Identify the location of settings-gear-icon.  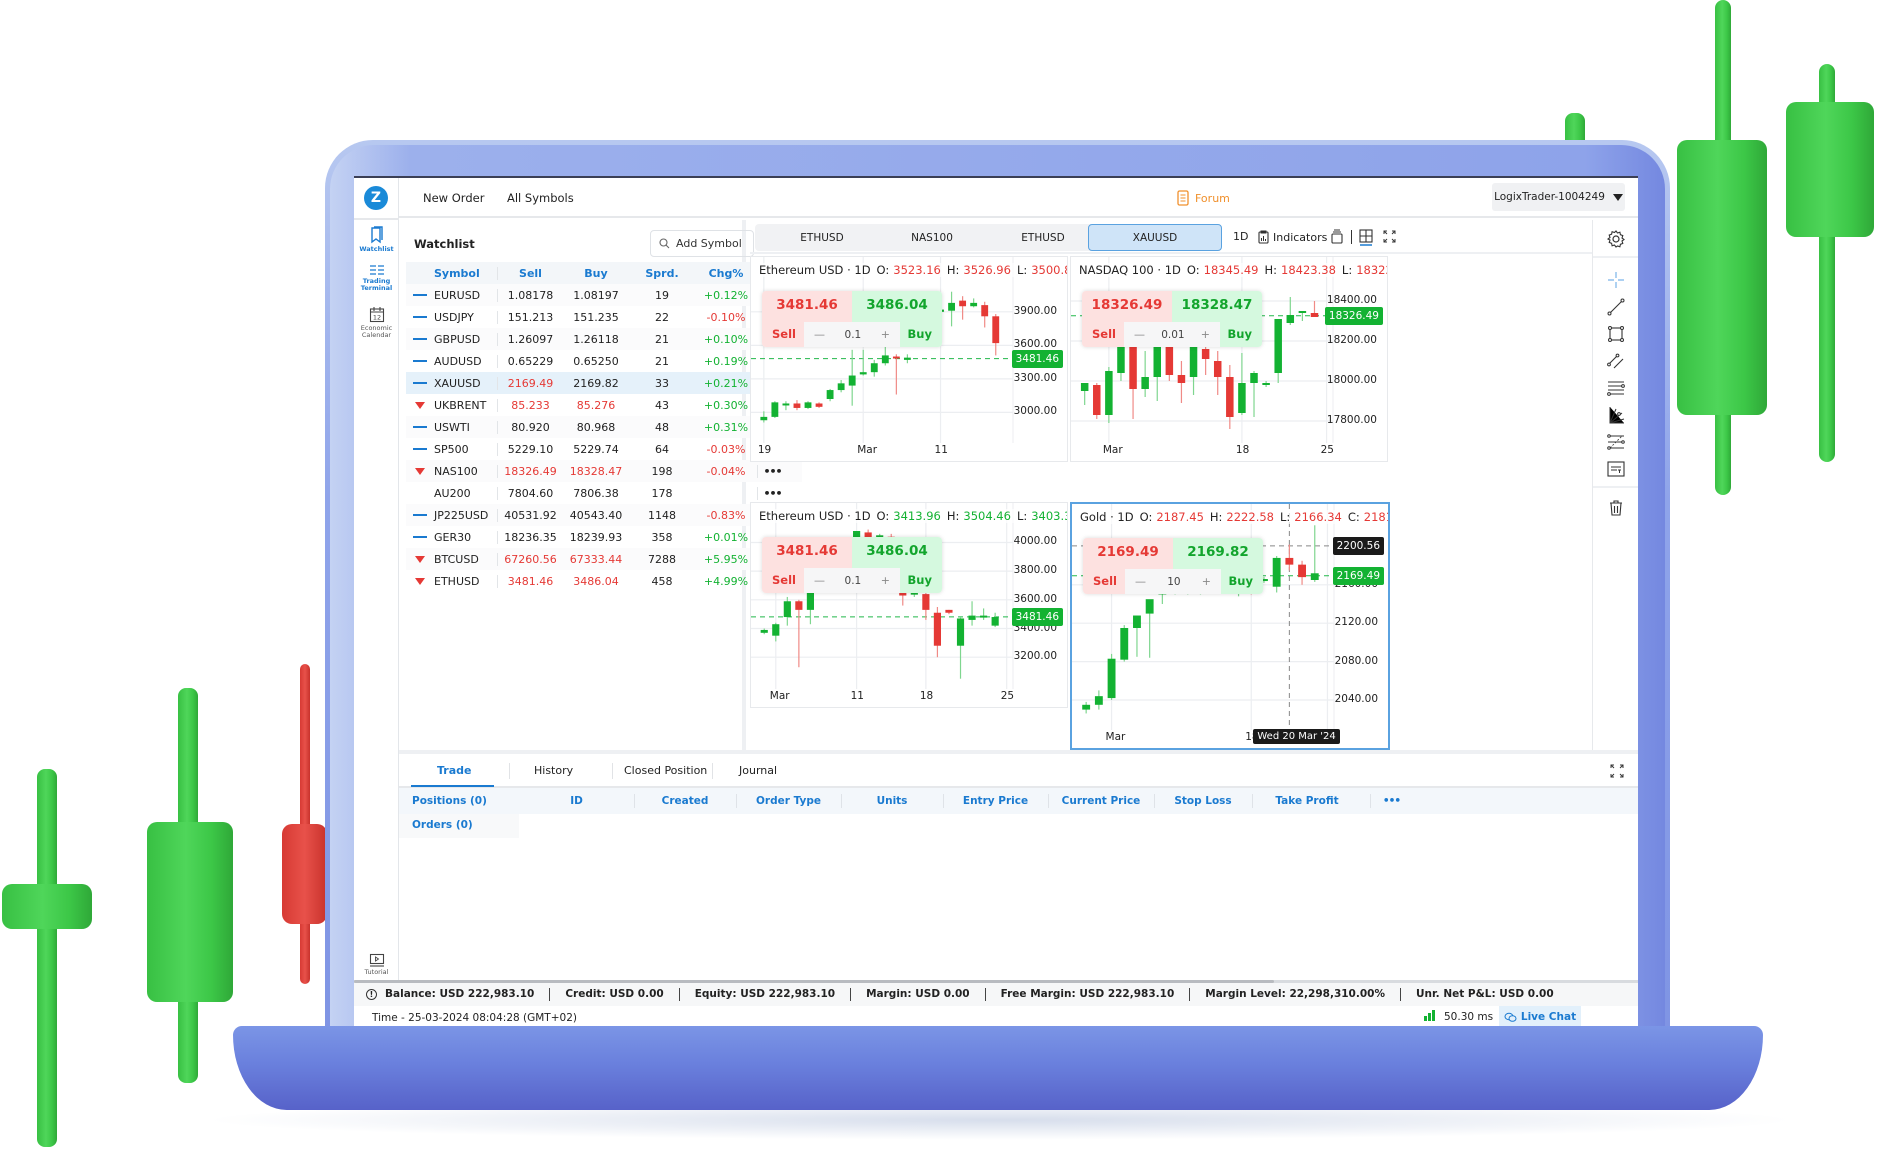
(1616, 239).